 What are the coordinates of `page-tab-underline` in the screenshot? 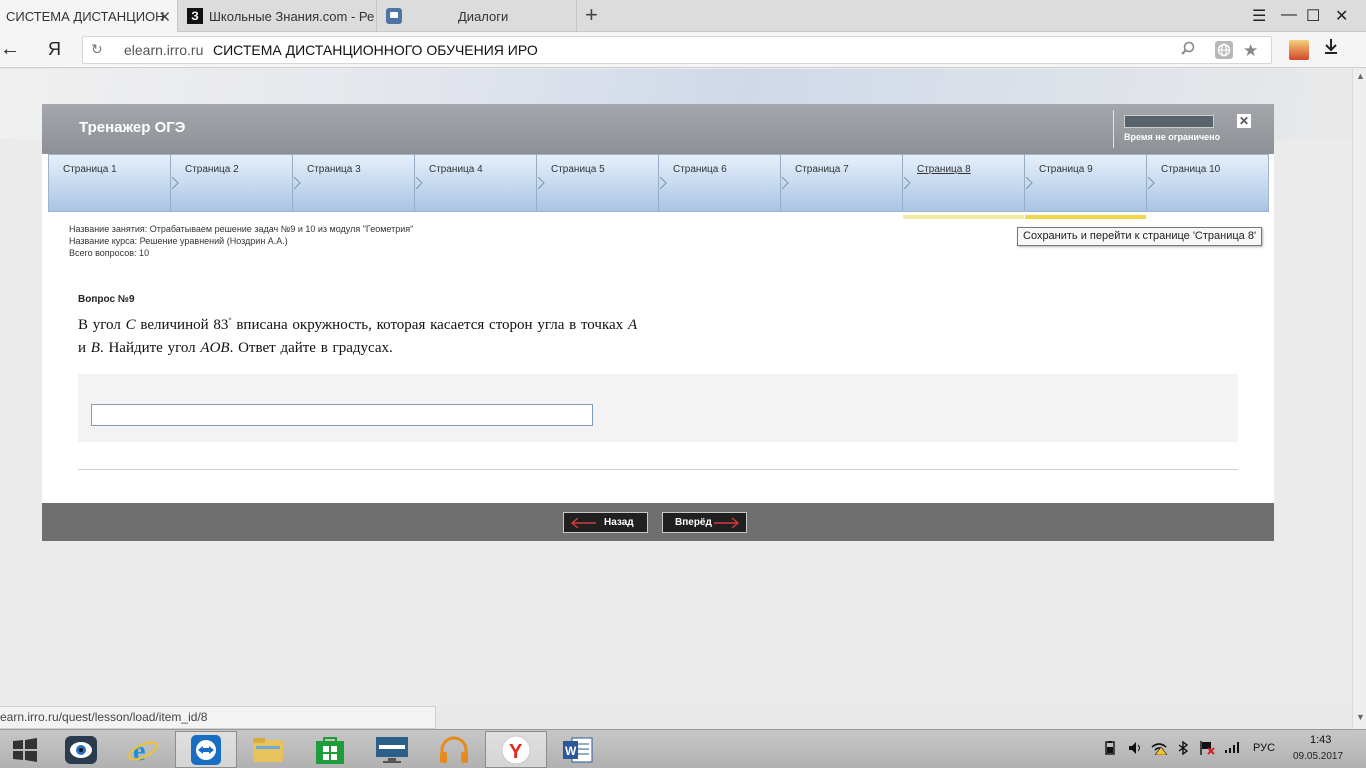 It's located at (1085, 217).